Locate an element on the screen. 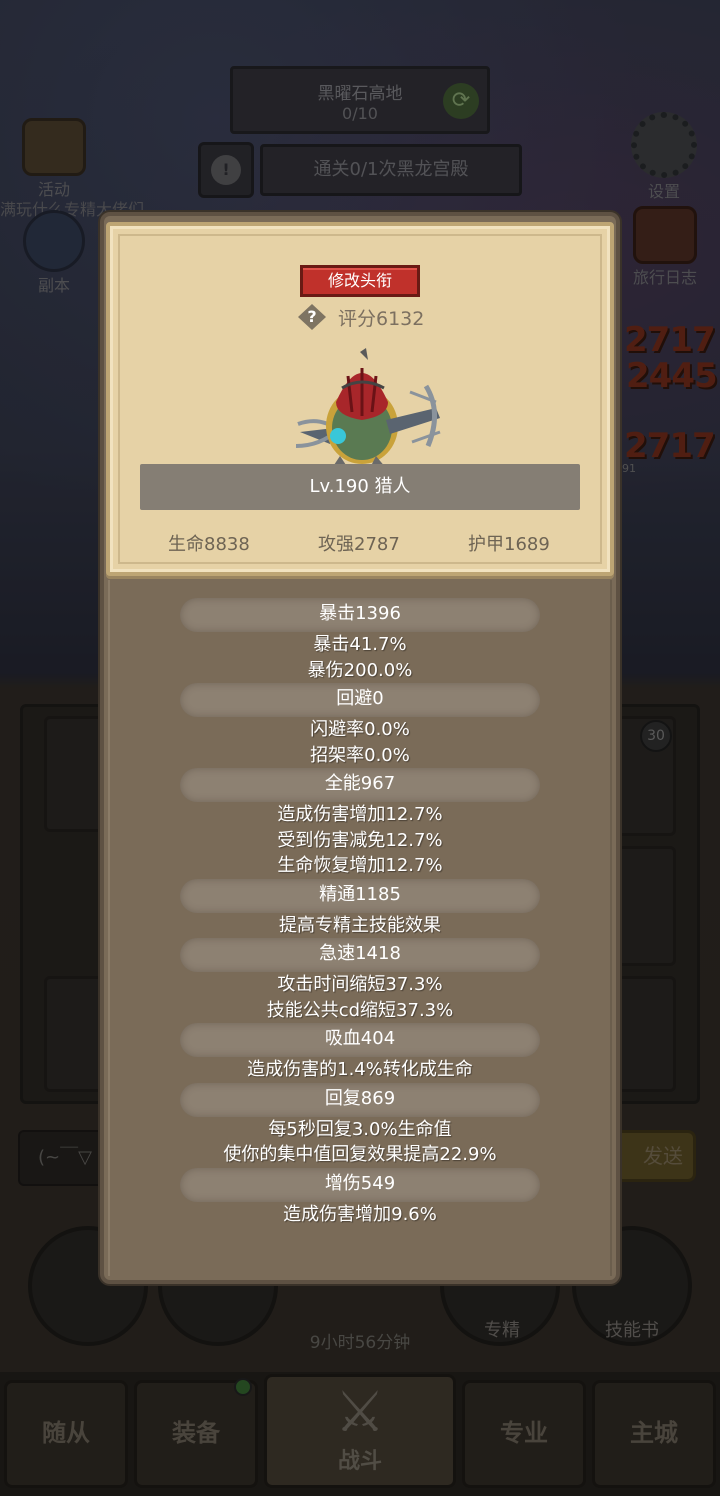 This screenshot has width=720, height=1496. stat-group-lifesteal: 吸血404 造成伤害的1.4%转化成生命 is located at coordinates (360, 1053).